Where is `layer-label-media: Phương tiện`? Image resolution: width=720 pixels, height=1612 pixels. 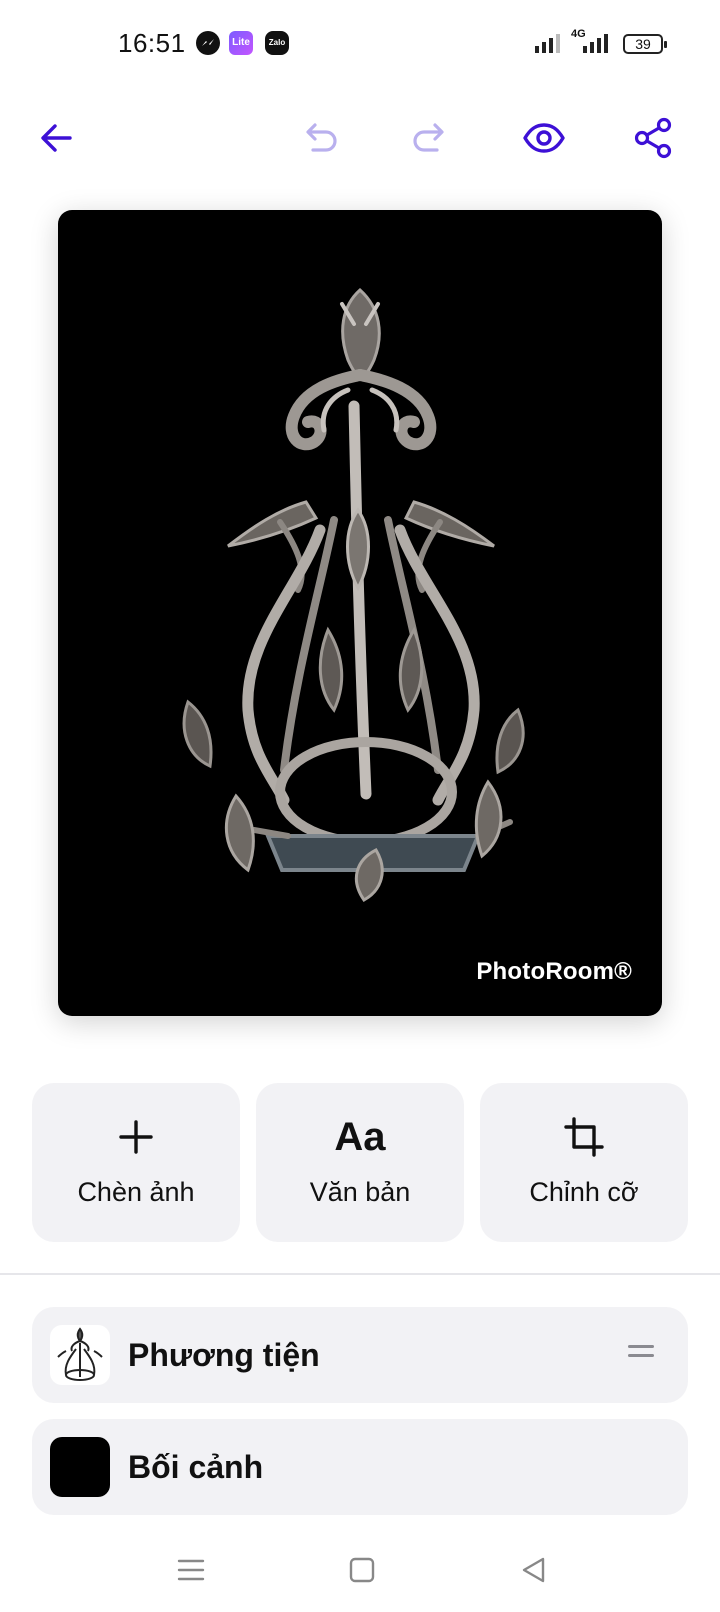 layer-label-media: Phương tiện is located at coordinates (224, 1355).